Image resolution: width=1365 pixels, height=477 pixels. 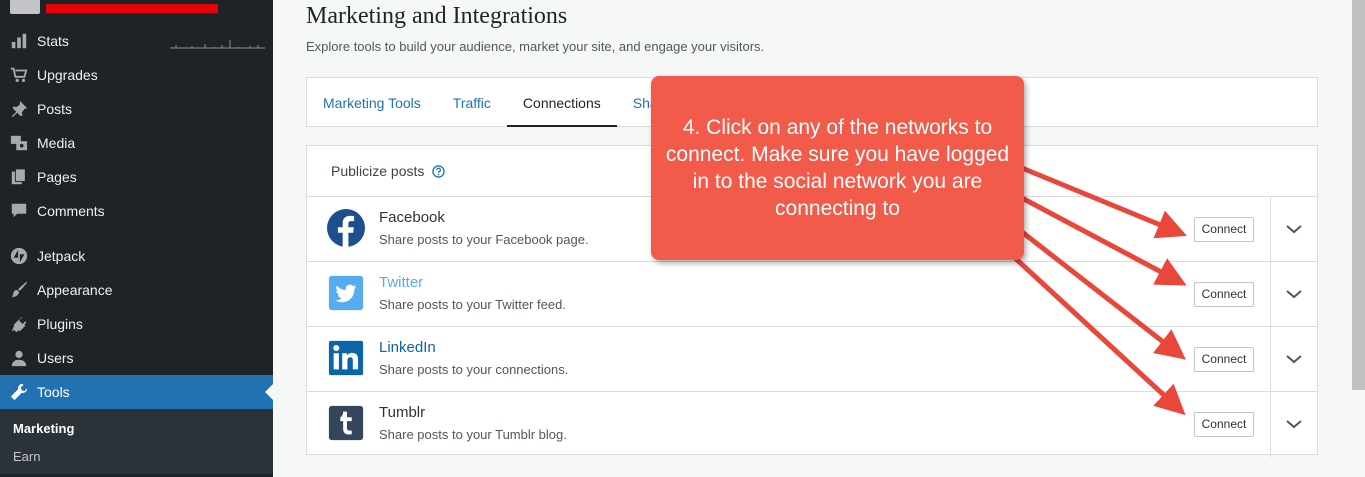 I want to click on tools-submenu: Marketing Earn, so click(x=136, y=441).